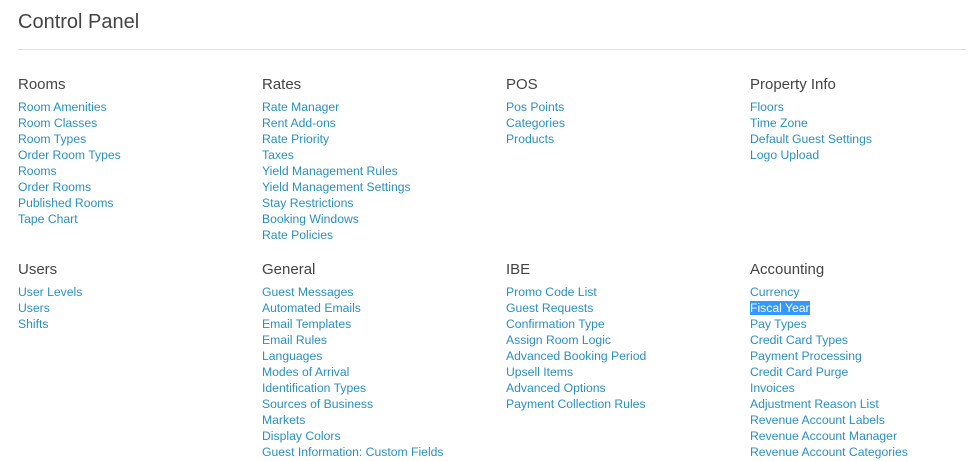 This screenshot has width=980, height=461. What do you see at coordinates (556, 388) in the screenshot?
I see `ibe-link-advanced-options: Advanced Options` at bounding box center [556, 388].